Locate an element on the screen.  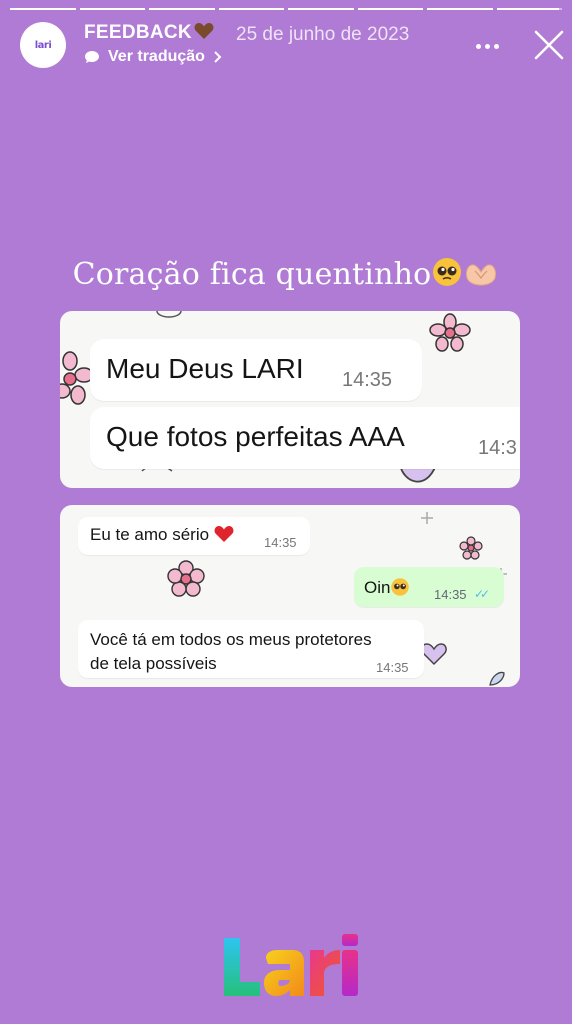
message-time: 14:3 is located at coordinates (497, 448).